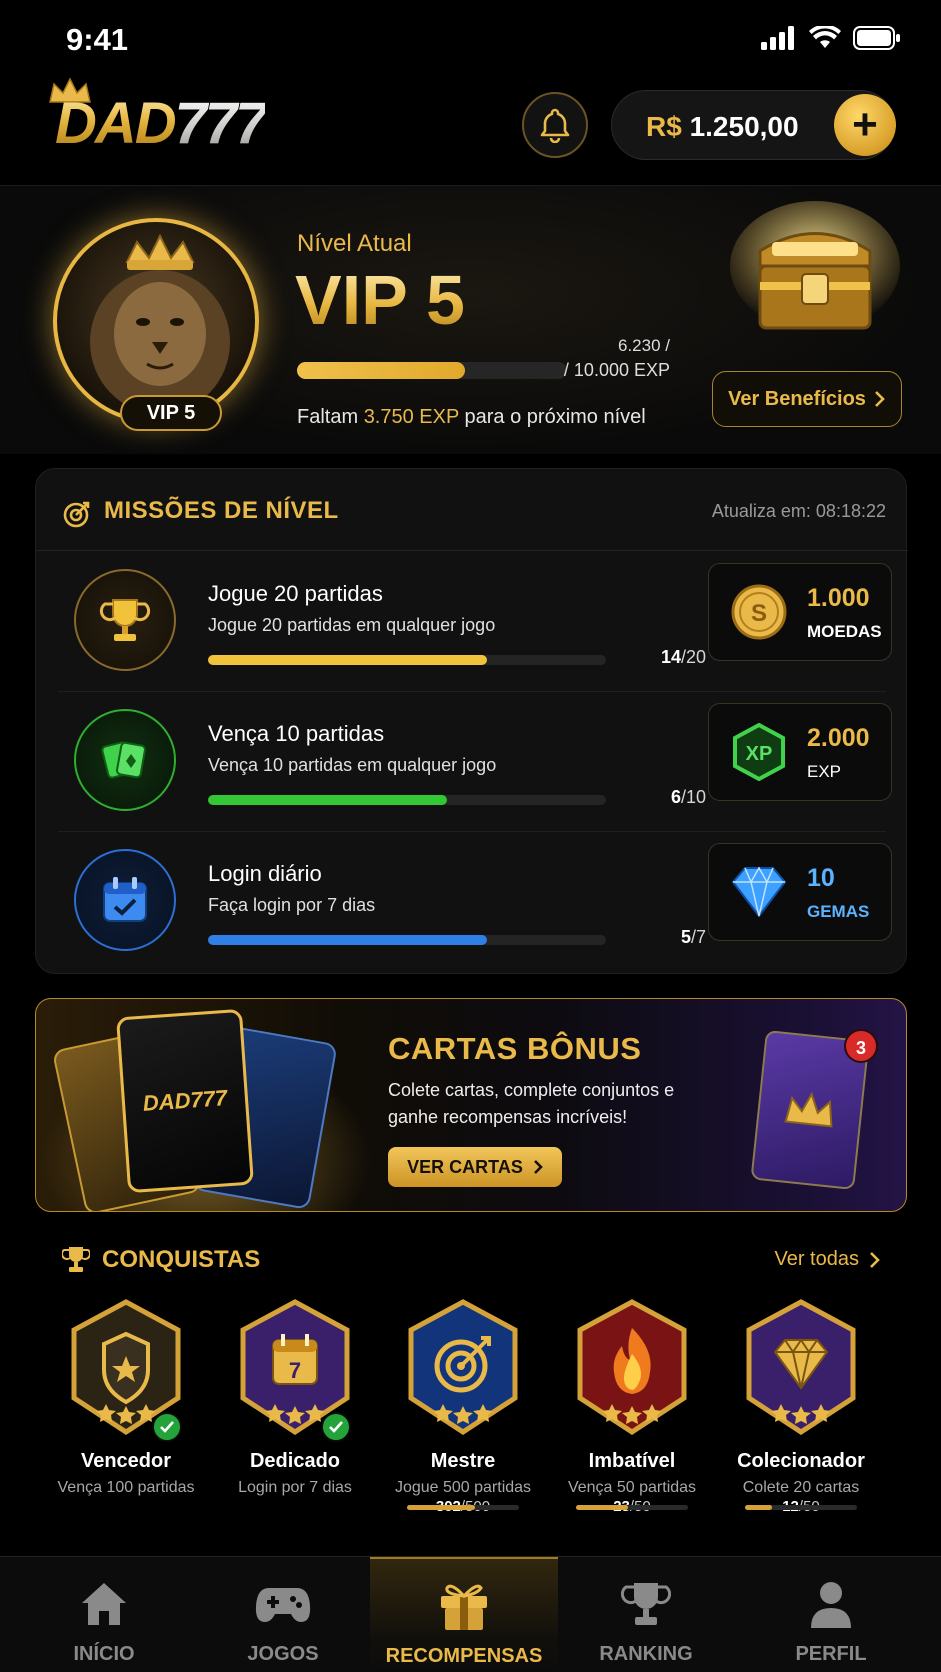 Image resolution: width=941 pixels, height=1672 pixels. I want to click on calendar-day: 7, so click(295, 1370).